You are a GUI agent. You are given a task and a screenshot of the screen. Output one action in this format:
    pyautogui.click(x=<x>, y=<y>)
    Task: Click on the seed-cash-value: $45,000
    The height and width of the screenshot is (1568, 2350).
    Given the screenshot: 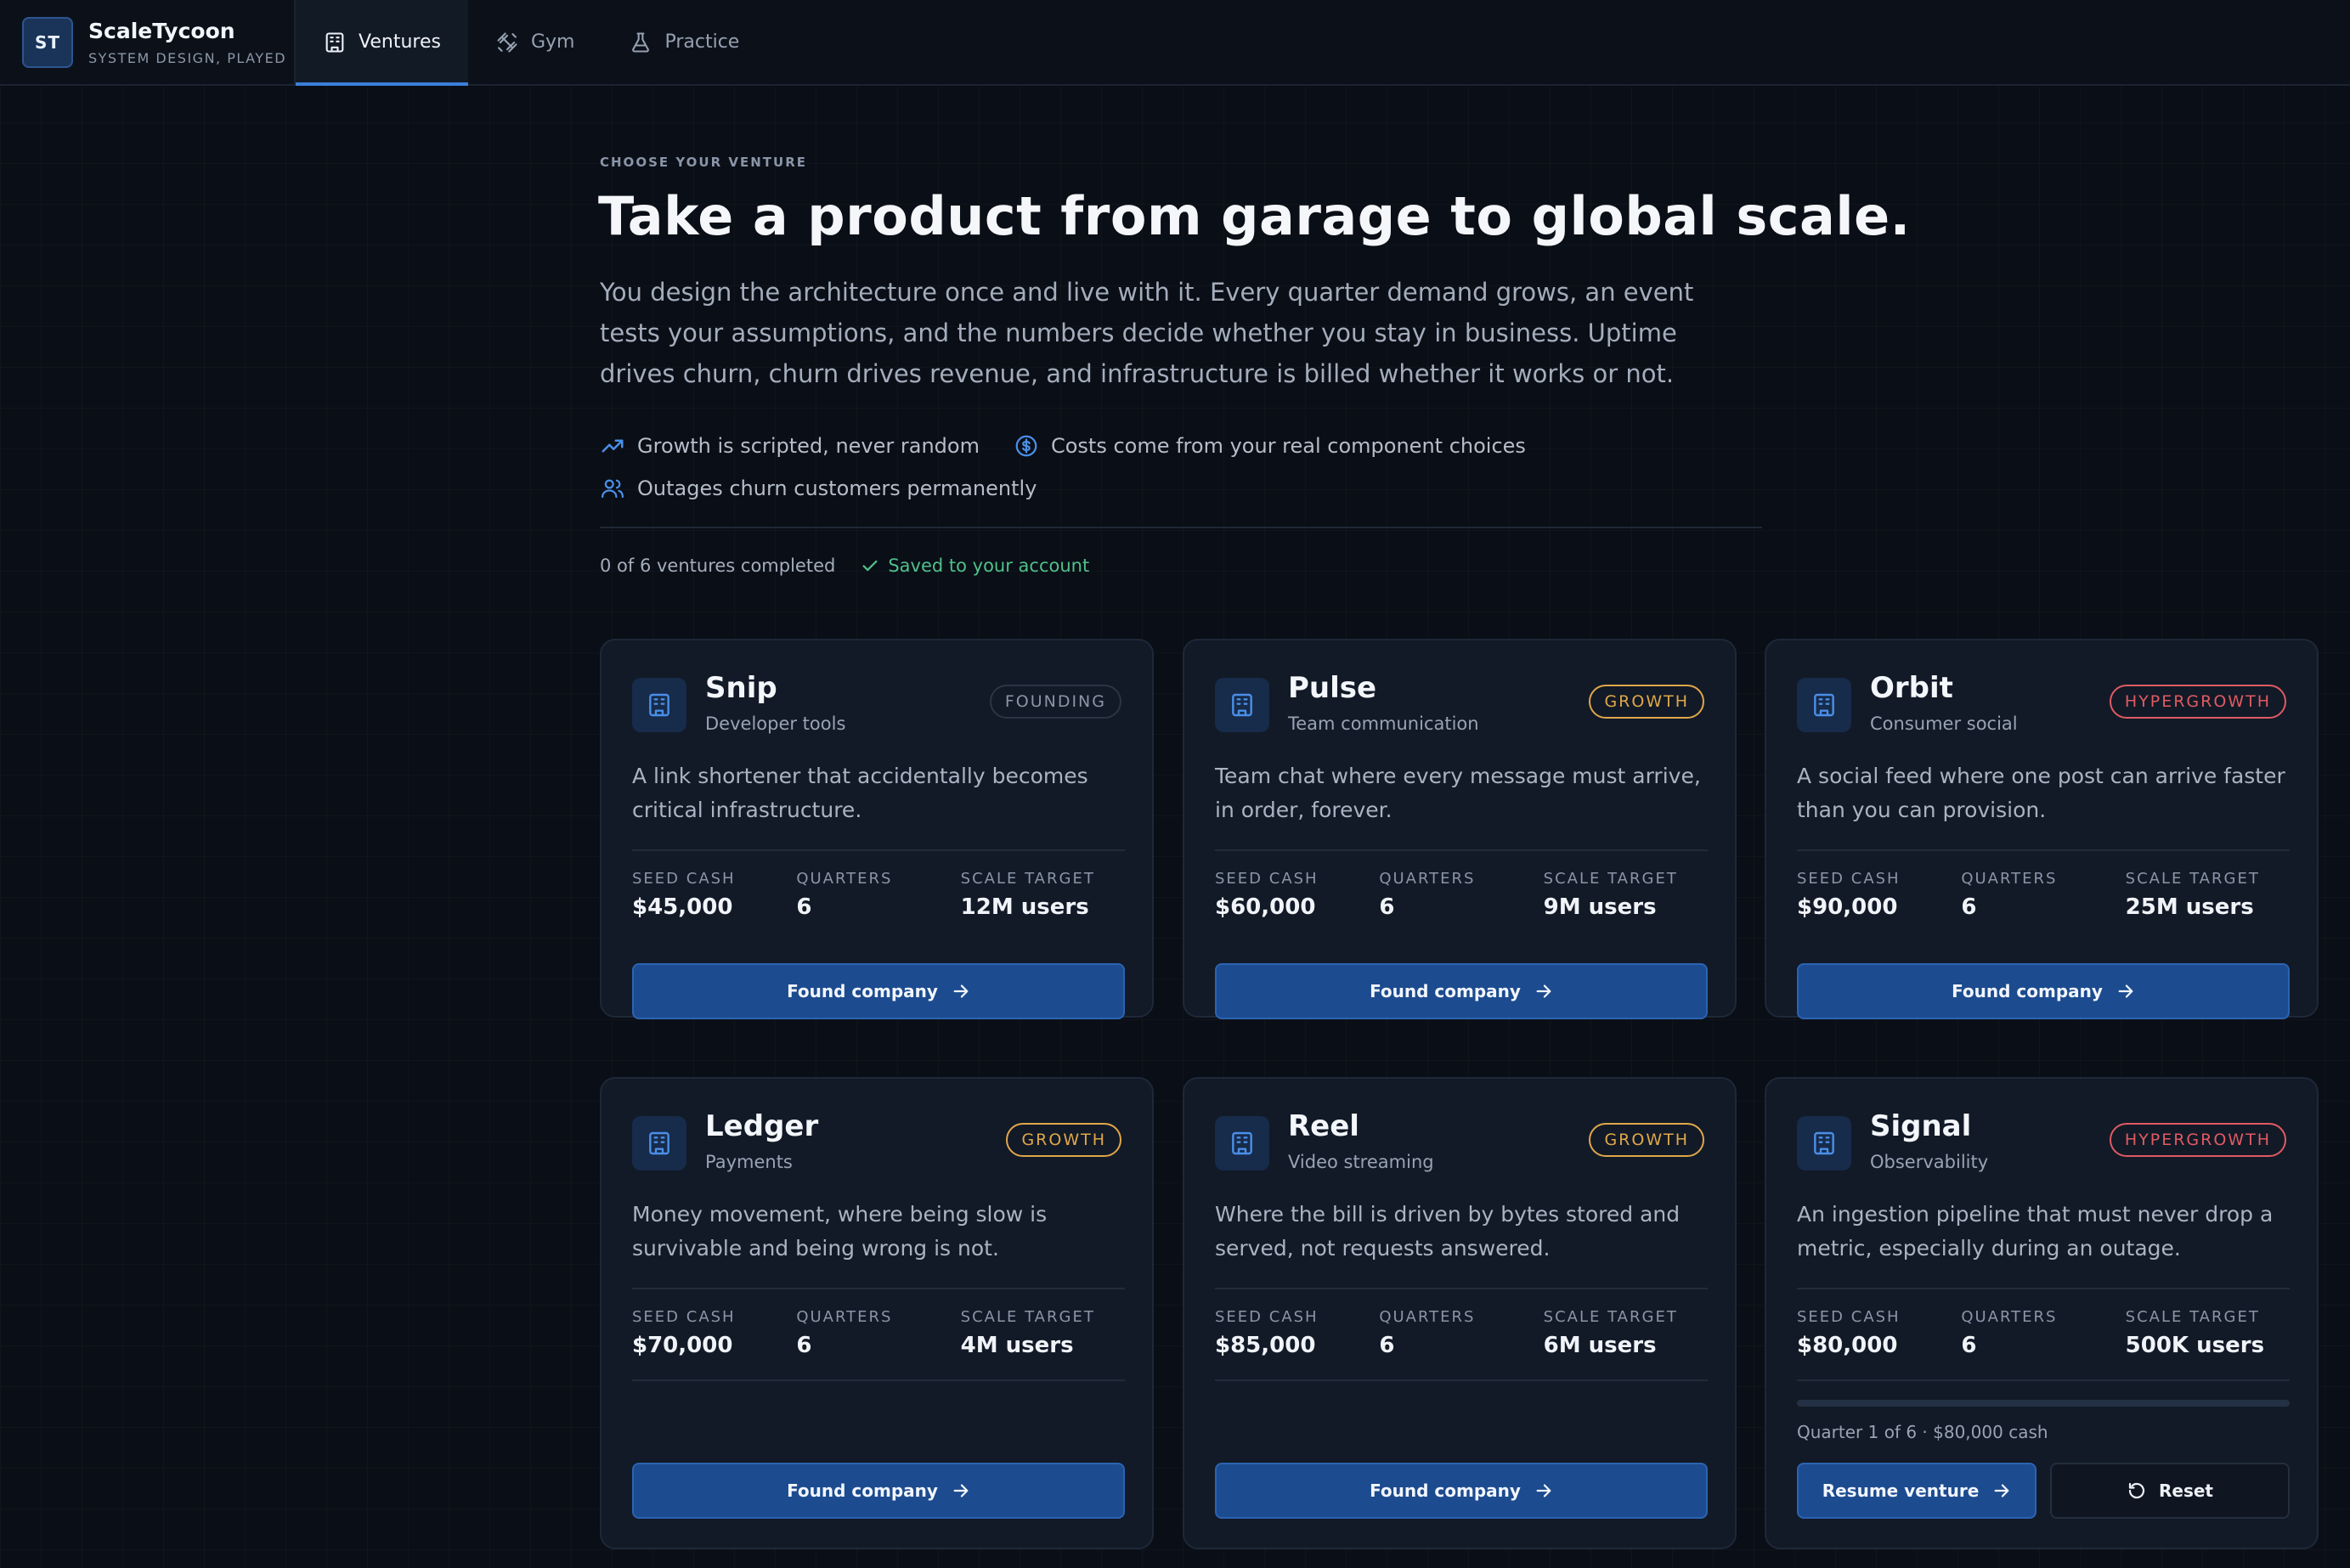 What is the action you would take?
    pyautogui.click(x=682, y=907)
    